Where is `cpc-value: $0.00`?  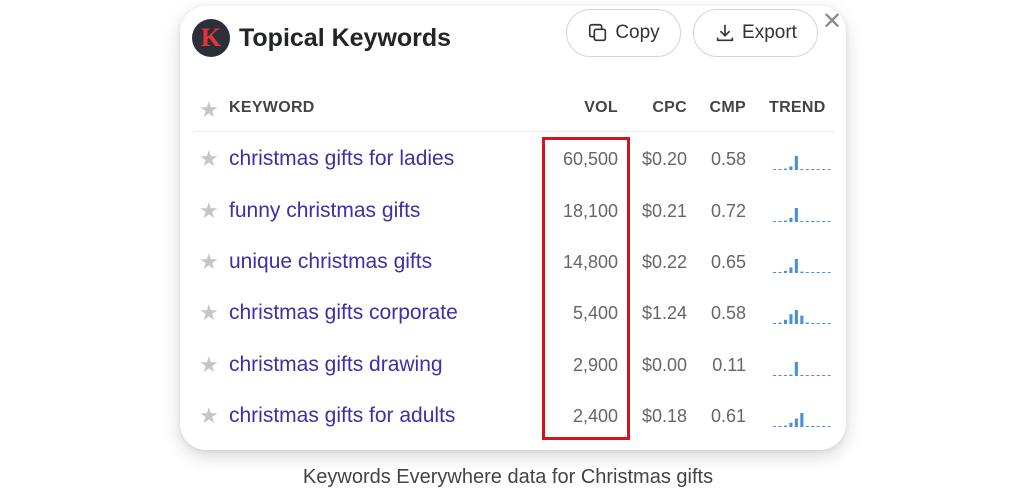
cpc-value: $0.00 is located at coordinates (664, 365).